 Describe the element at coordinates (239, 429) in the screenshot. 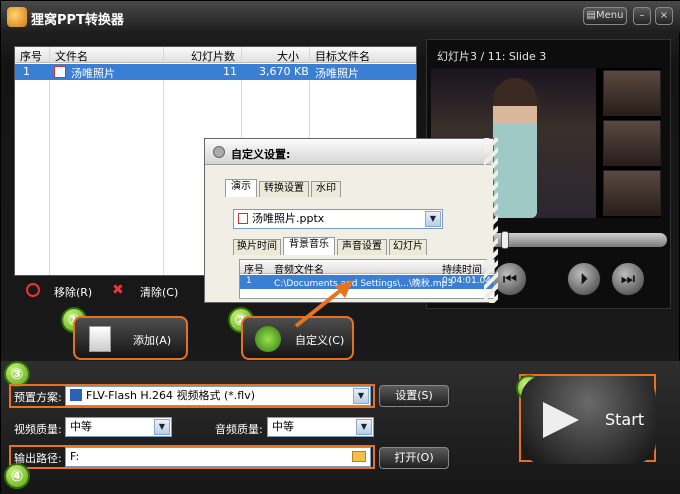

I see `audio-quality-label: 音频质量:` at that location.